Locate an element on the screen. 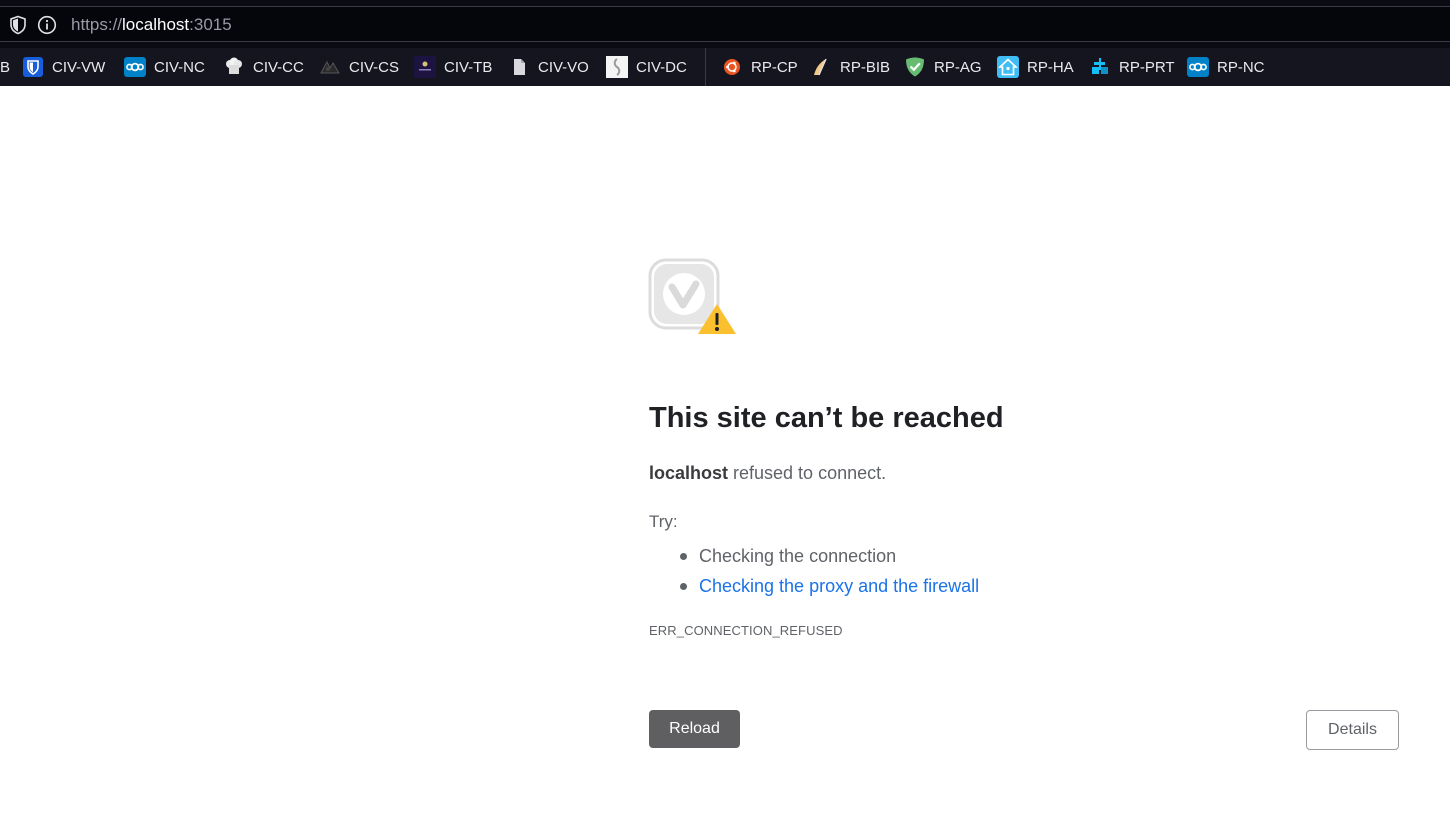 The height and width of the screenshot is (822, 1450). adguard-shield-icon is located at coordinates (915, 67).